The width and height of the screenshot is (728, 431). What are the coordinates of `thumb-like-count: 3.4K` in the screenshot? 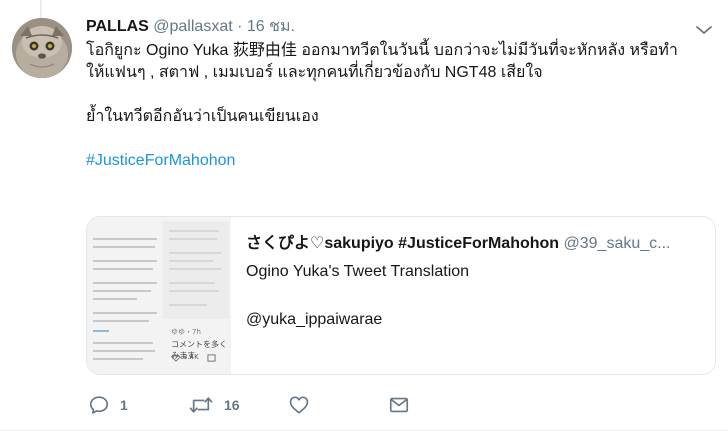 It's located at (191, 357).